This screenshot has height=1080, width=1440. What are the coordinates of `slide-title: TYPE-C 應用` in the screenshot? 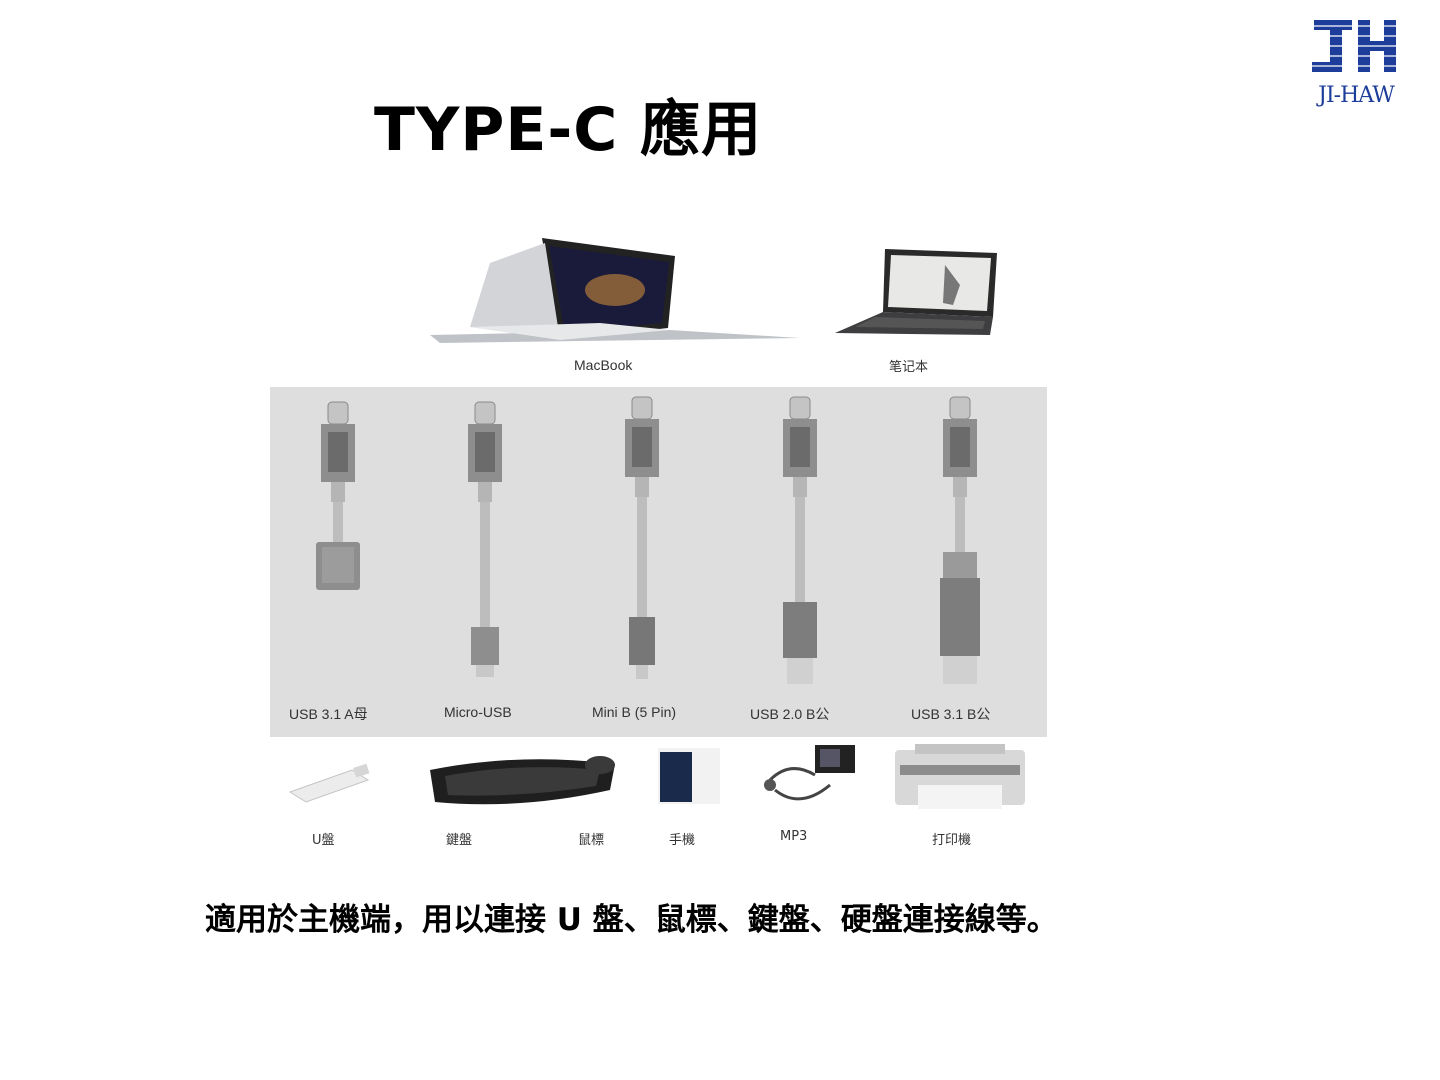 It's located at (568, 130).